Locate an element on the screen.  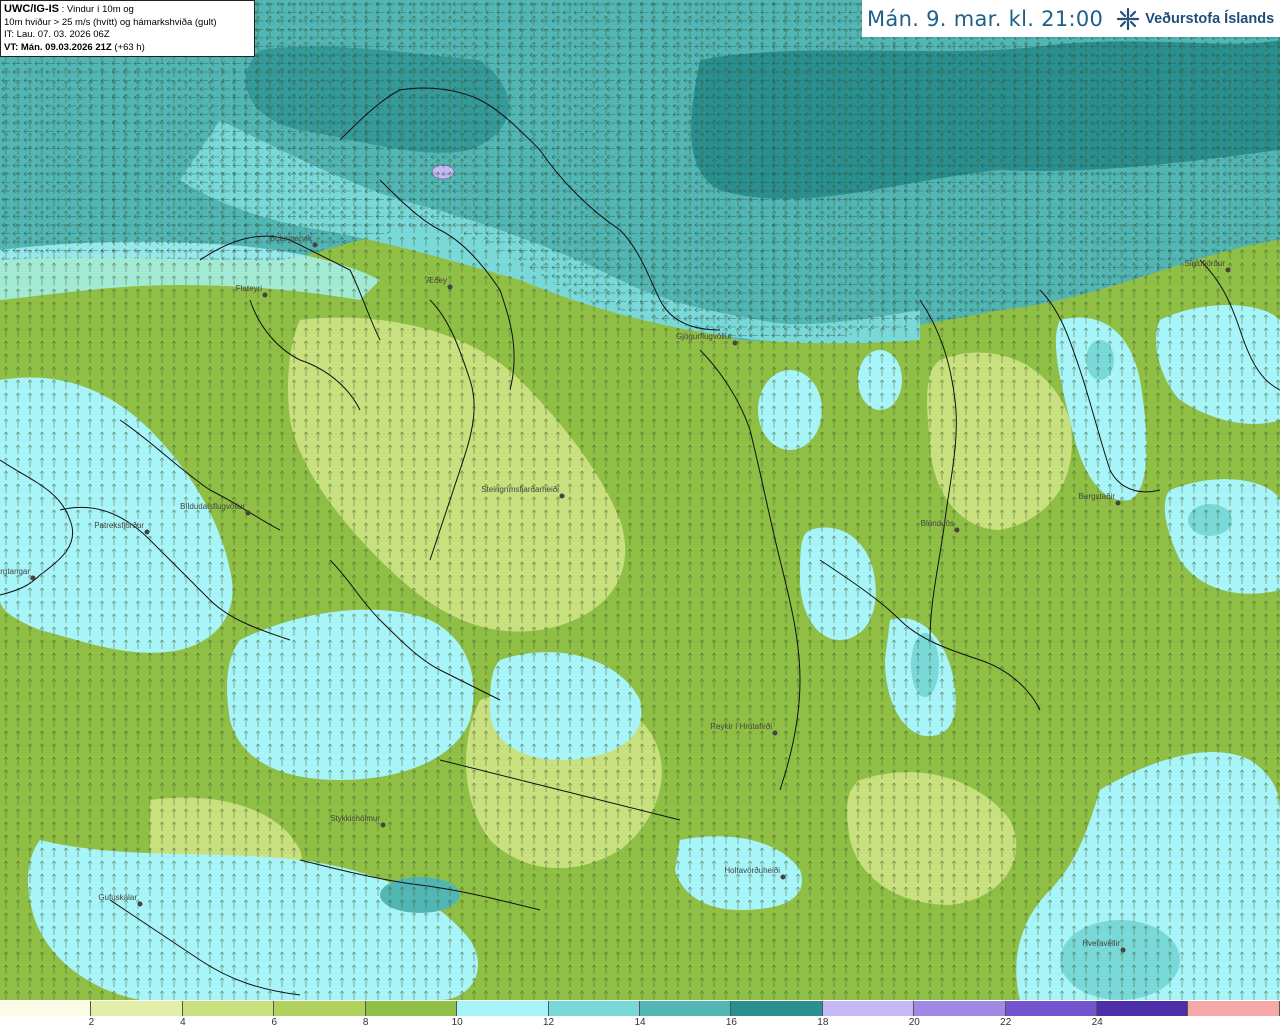
legend-tick-label: 2 is located at coordinates (91, 1022).